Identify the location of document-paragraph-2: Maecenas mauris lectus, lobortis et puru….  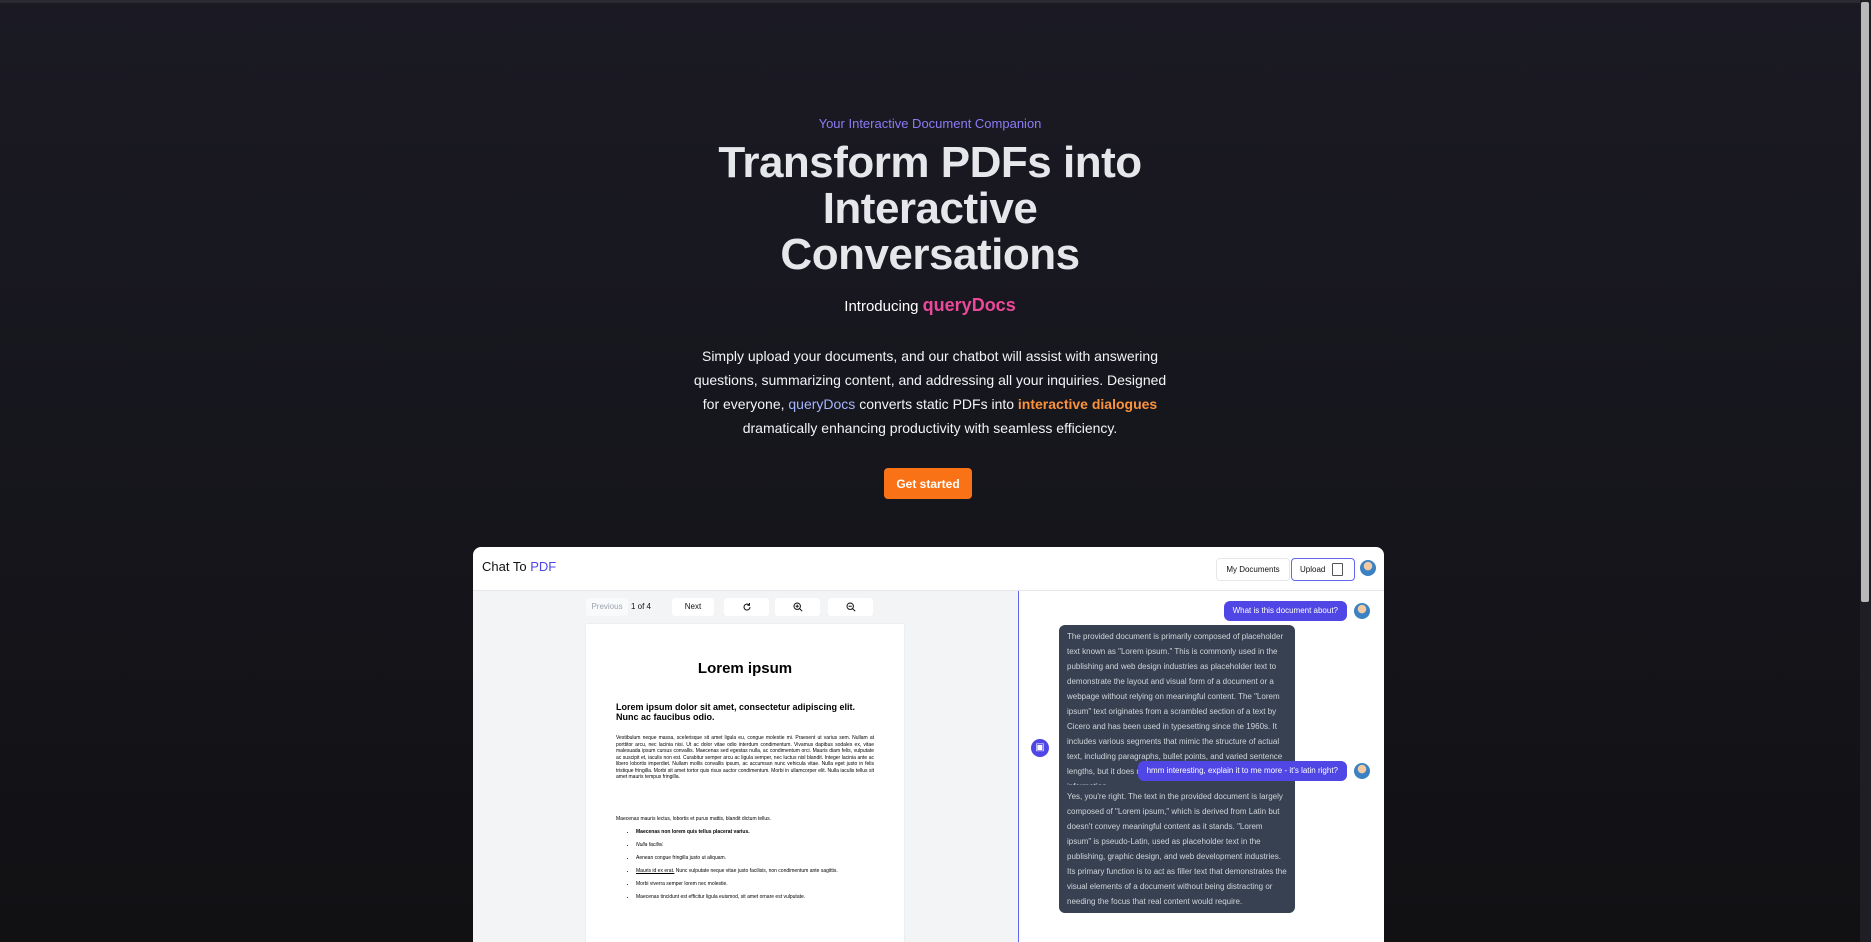
(694, 819).